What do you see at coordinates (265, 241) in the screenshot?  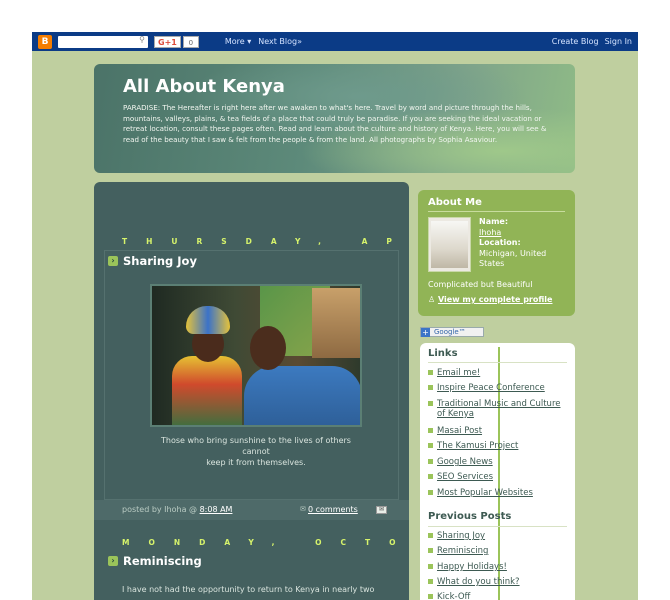 I see `post-date-header: THURSDAY, APRIL` at bounding box center [265, 241].